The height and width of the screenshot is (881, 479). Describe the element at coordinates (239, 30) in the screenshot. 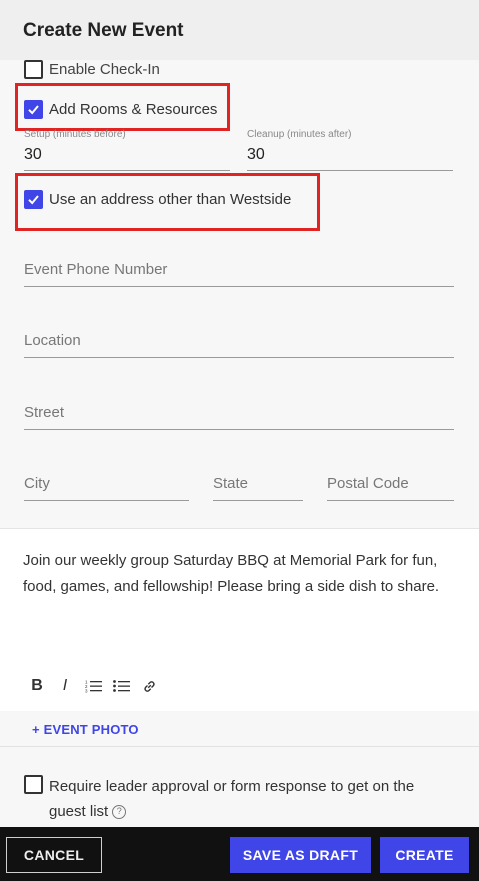

I see `dialog-header: Create New Event` at that location.